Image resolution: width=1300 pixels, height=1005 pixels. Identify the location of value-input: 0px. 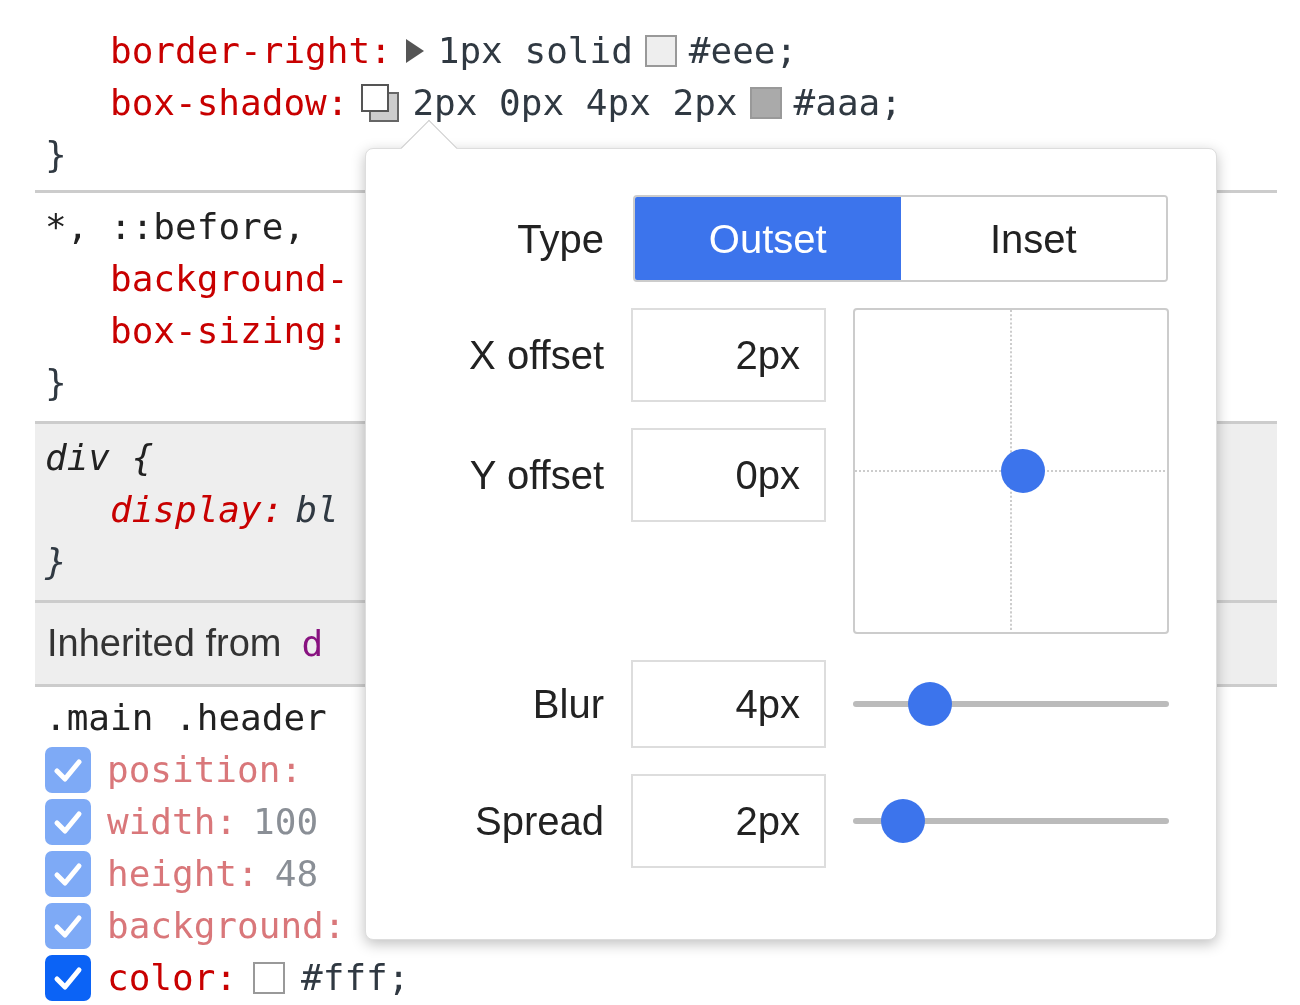
(728, 475).